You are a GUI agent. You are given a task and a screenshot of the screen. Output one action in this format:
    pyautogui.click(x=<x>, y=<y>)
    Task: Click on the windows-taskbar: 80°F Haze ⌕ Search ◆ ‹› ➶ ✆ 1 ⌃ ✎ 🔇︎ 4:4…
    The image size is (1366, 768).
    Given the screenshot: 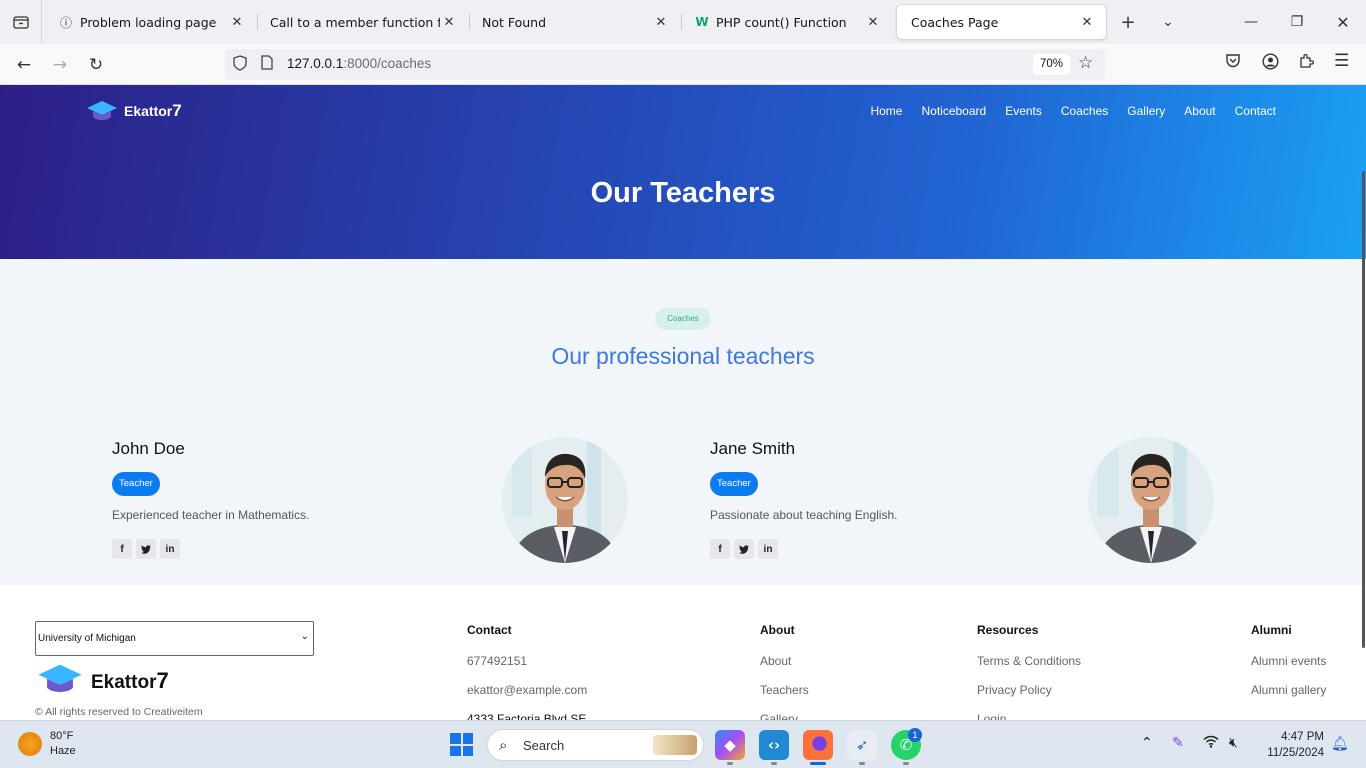 What is the action you would take?
    pyautogui.click(x=683, y=744)
    